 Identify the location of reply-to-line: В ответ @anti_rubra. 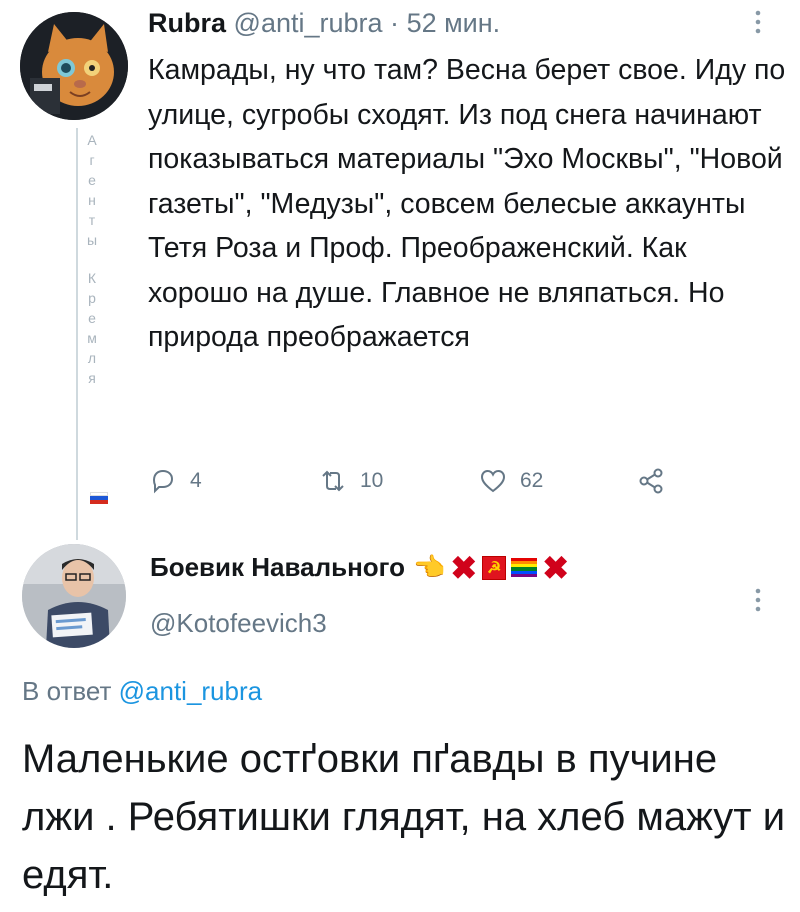
(142, 691).